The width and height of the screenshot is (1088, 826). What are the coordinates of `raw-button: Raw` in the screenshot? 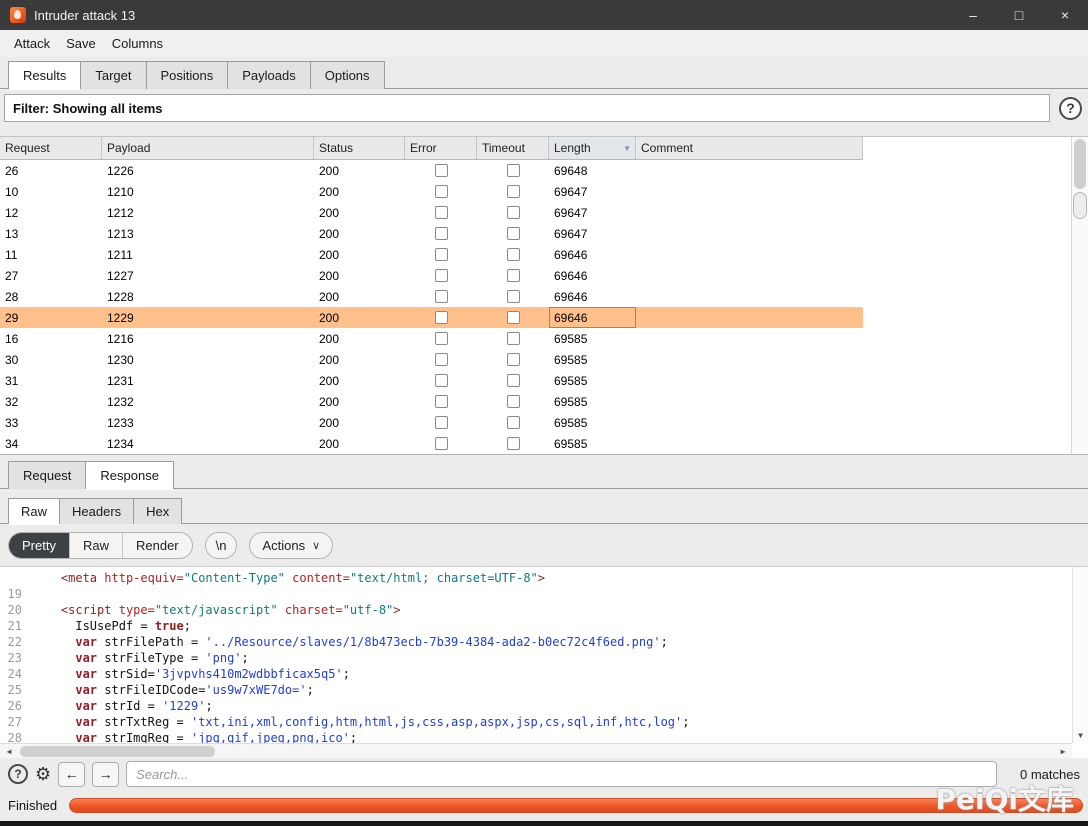 It's located at (96, 545).